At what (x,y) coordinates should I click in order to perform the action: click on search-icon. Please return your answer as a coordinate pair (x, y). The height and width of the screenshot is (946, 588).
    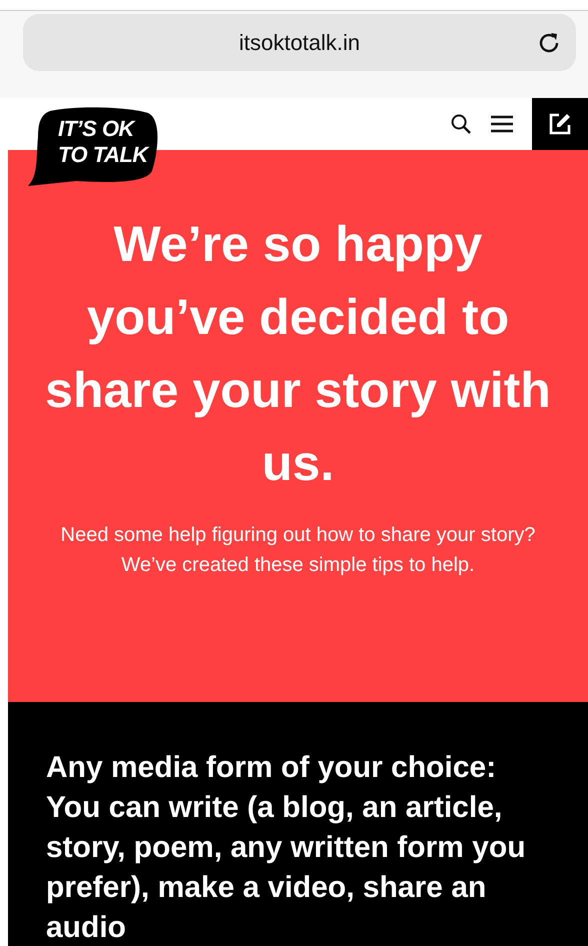
    Looking at the image, I should click on (461, 124).